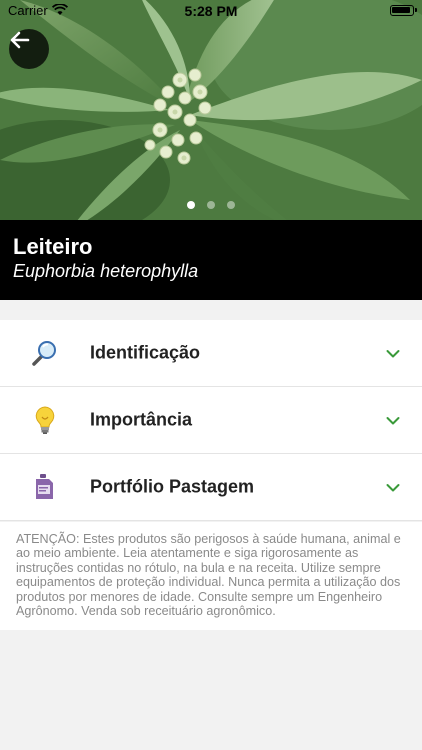  I want to click on section-portfolio-pastagem: Portfólio Pastagem, so click(211, 487).